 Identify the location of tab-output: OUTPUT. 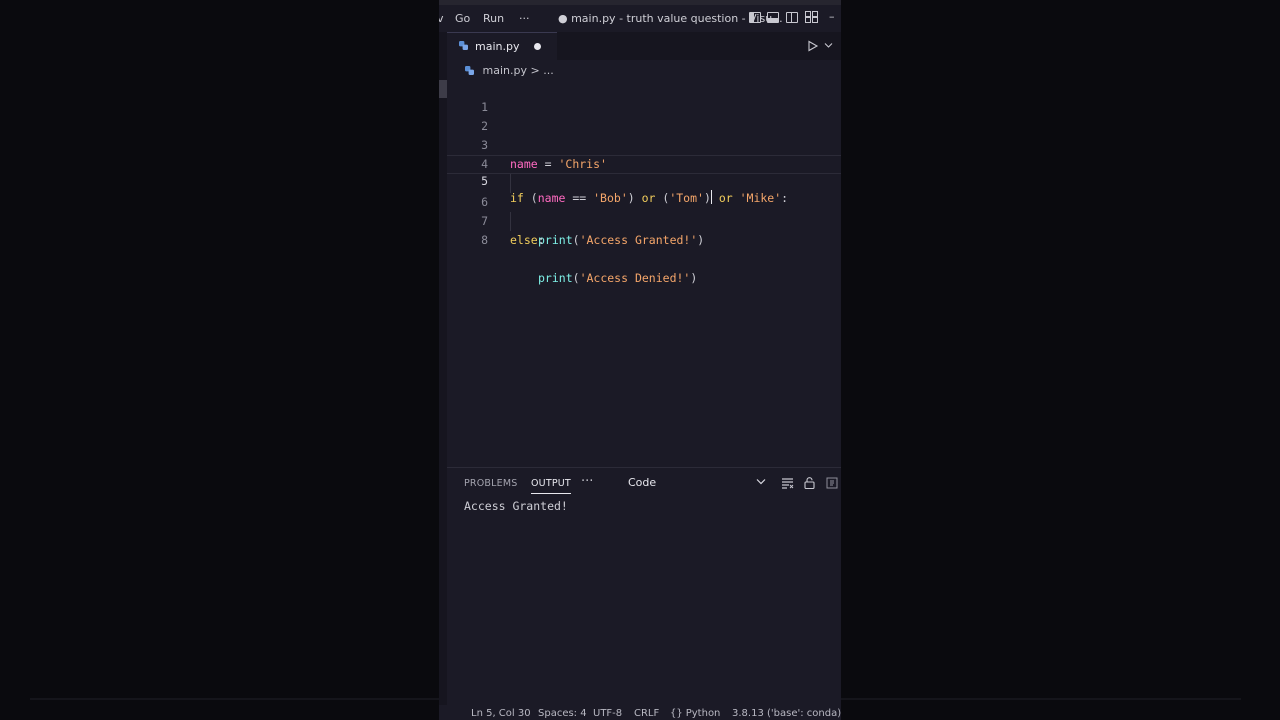
(551, 486).